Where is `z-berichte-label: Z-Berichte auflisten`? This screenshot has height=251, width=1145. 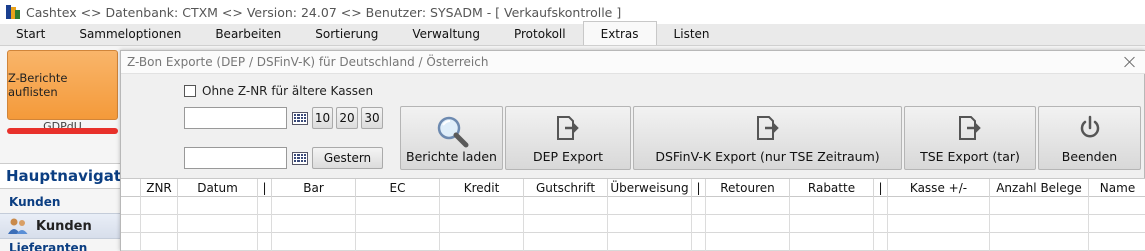 z-berichte-label: Z-Berichte auflisten is located at coordinates (38, 85).